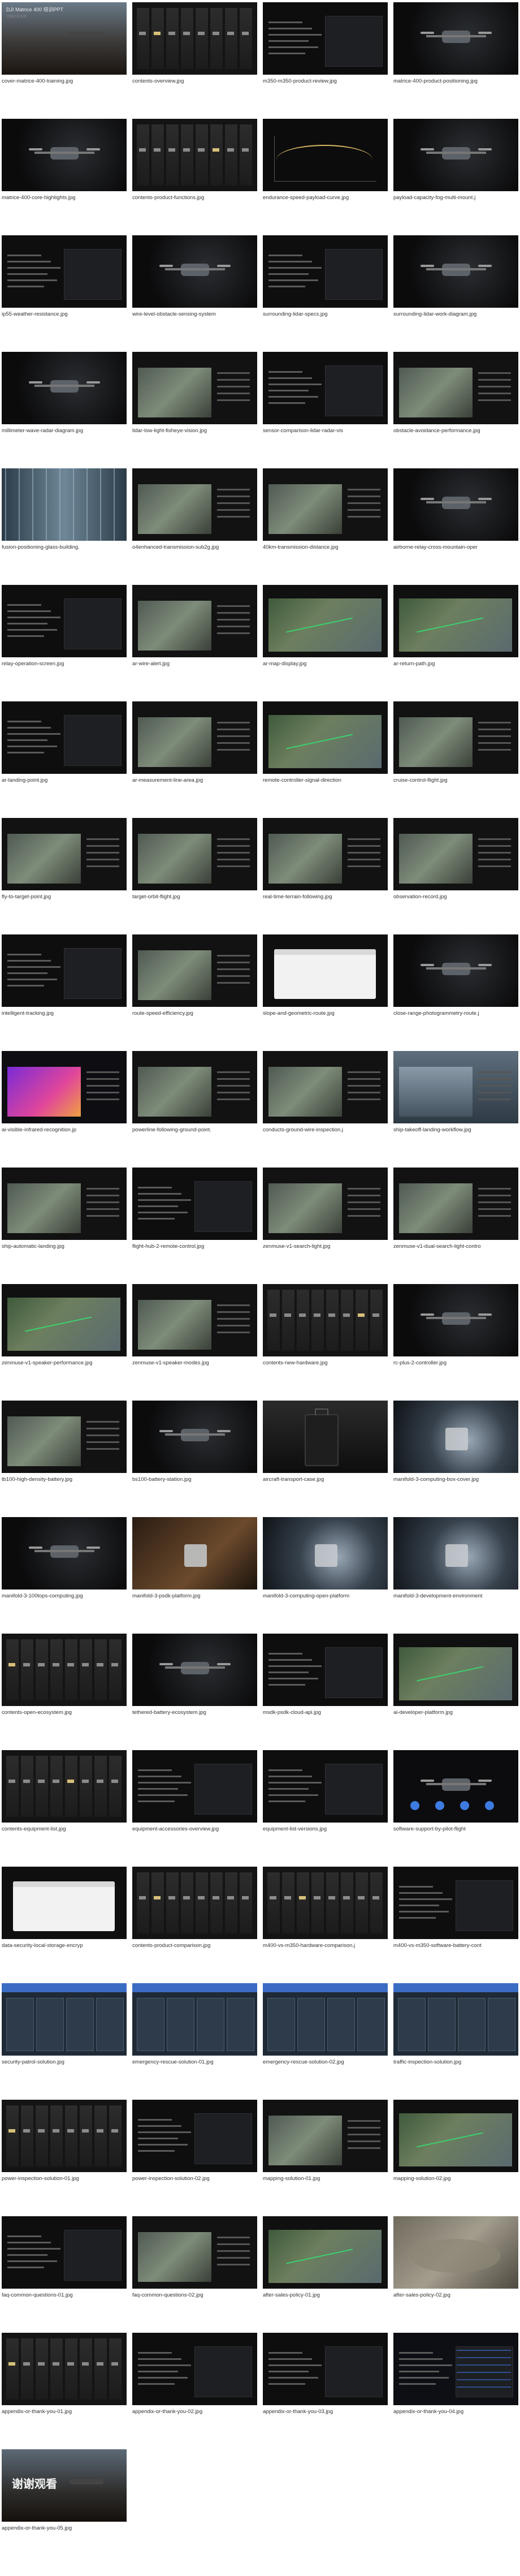 This screenshot has width=520, height=2576. Describe the element at coordinates (64, 314) in the screenshot. I see `thumbnail-filename: ip55-weather-resistance.jpg` at that location.